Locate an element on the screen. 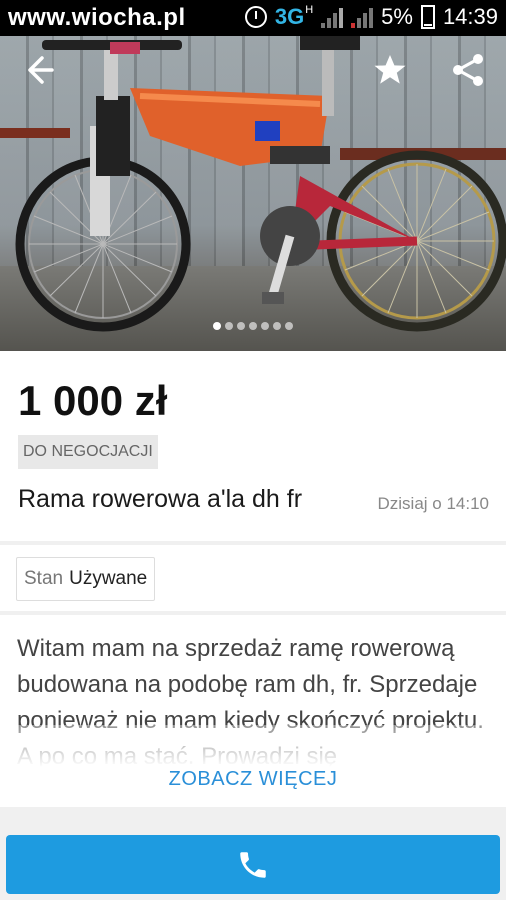  favorite-star-icon is located at coordinates (390, 70).